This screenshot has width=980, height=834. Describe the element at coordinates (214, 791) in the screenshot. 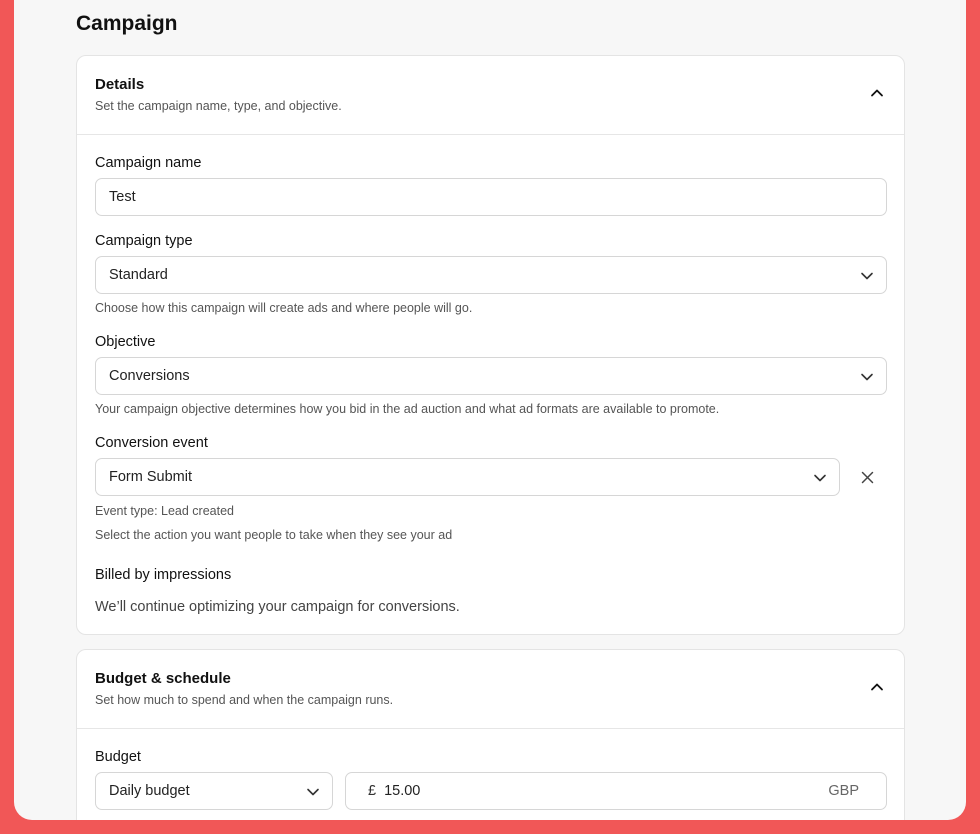

I see `budget-type-select: Daily budget` at that location.